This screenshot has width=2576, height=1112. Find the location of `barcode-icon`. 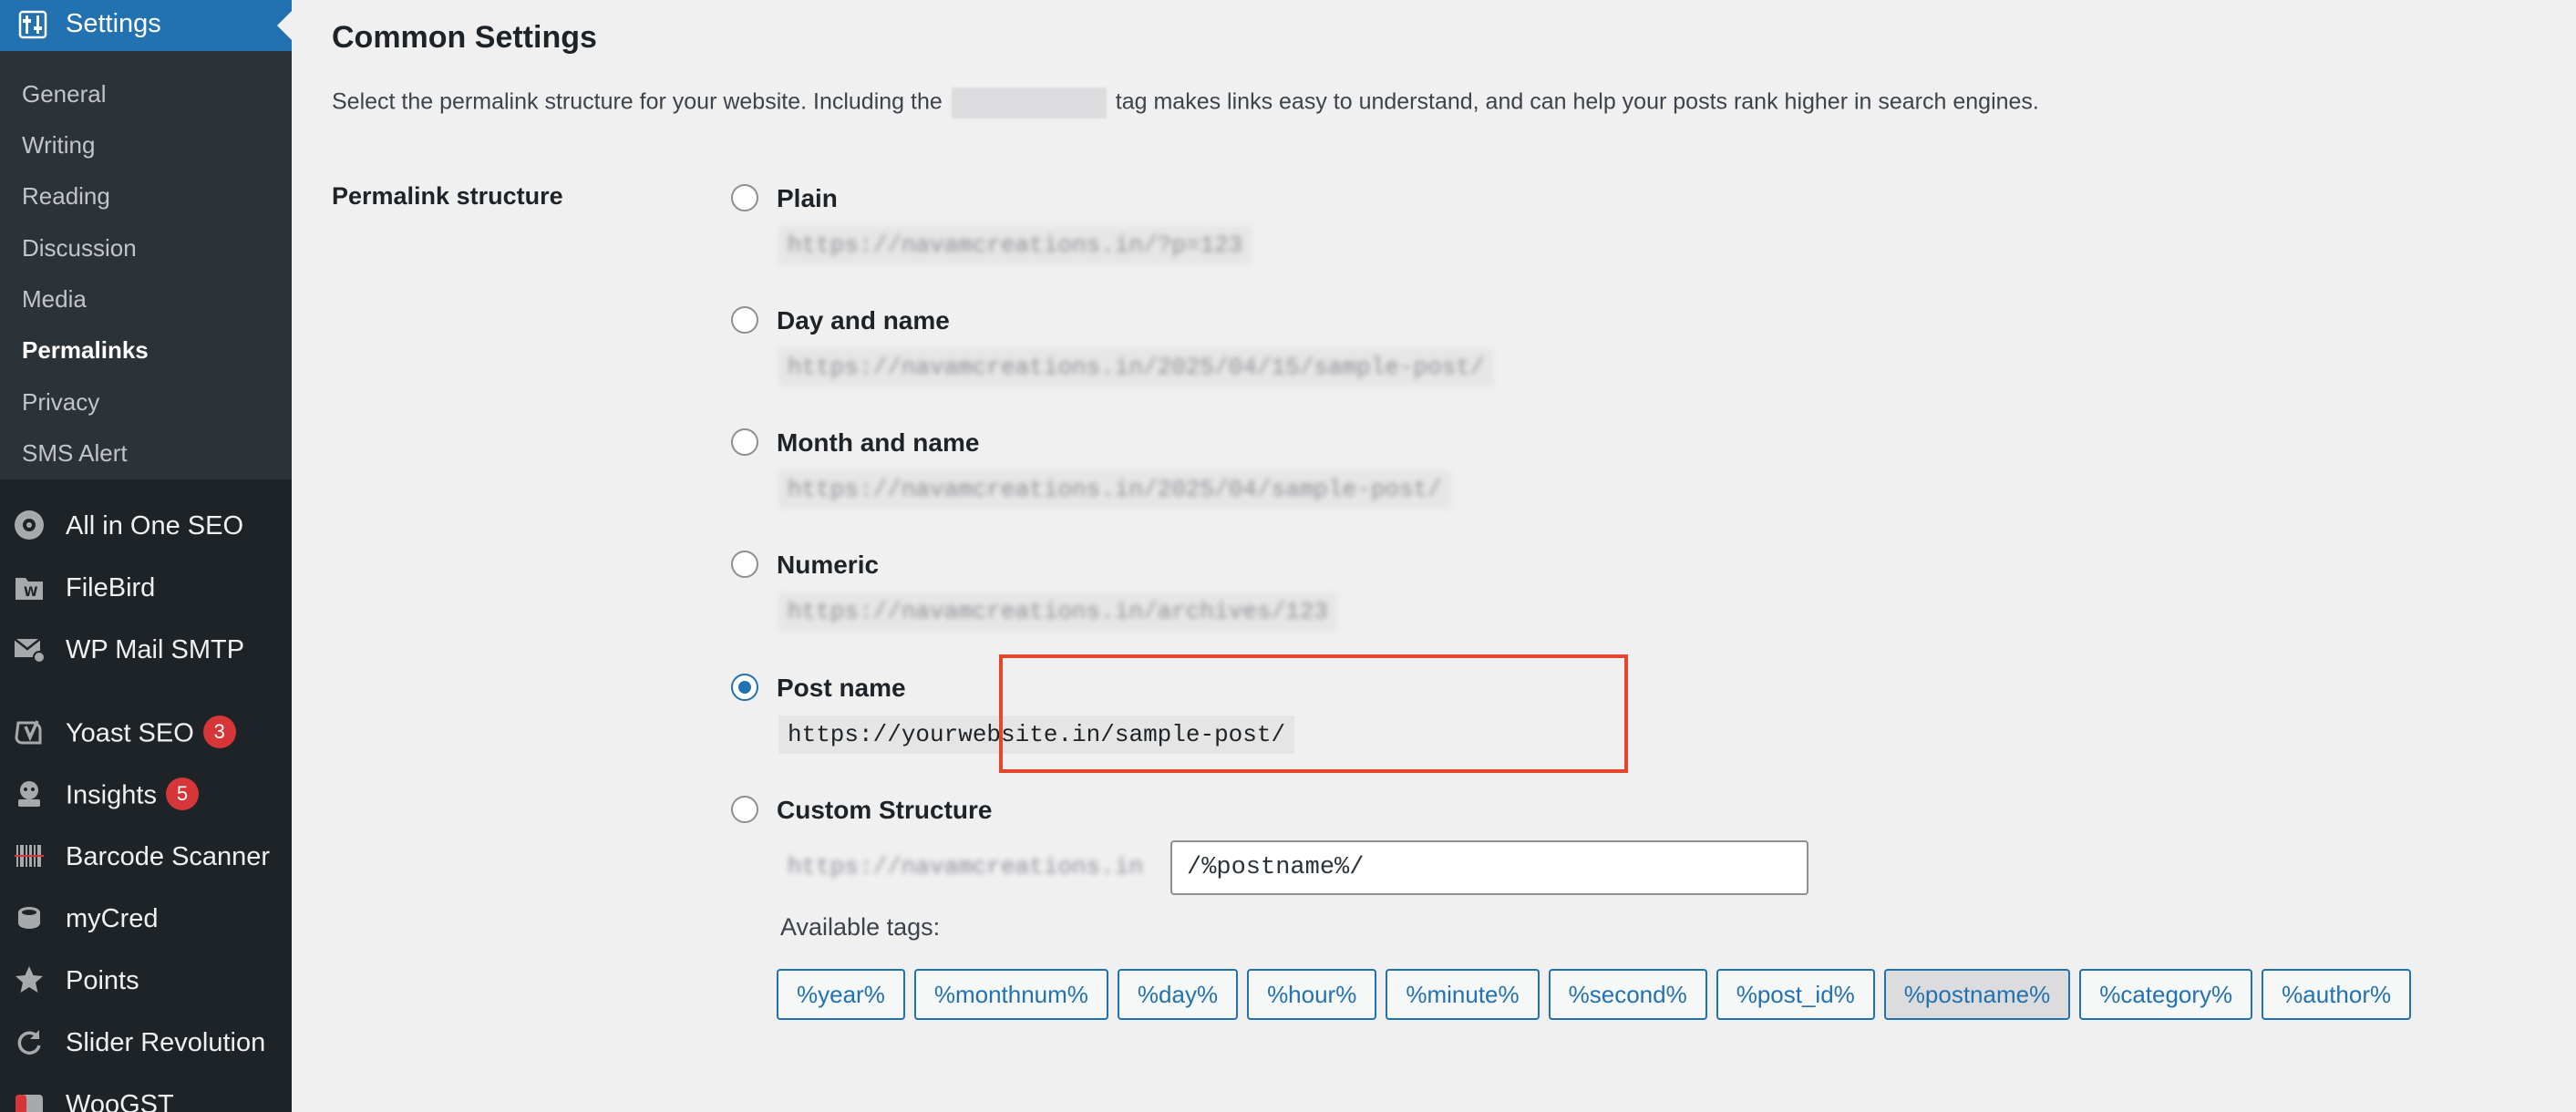

barcode-icon is located at coordinates (29, 856).